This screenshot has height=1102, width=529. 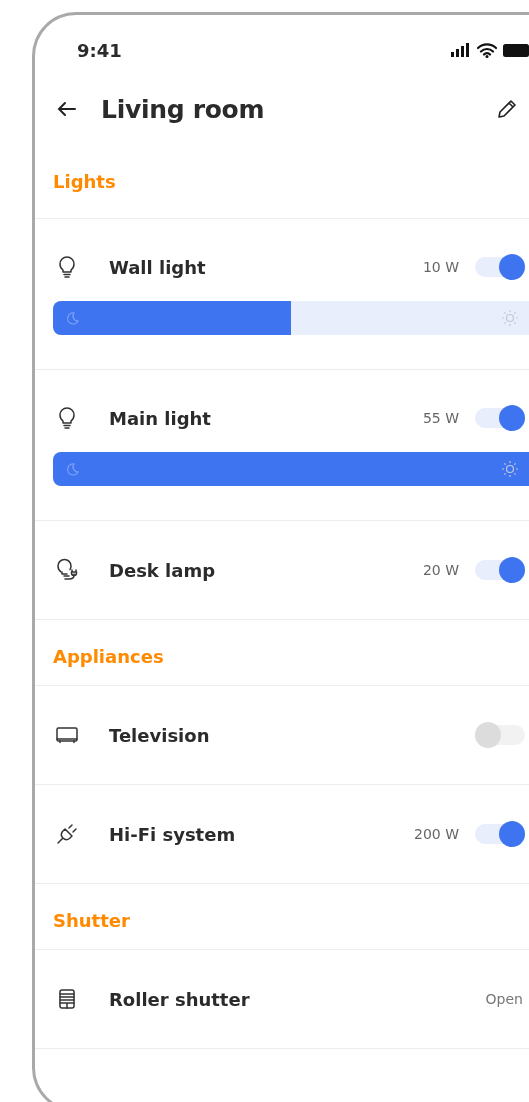 What do you see at coordinates (173, 834) in the screenshot?
I see `device-name: Hi-Fi system` at bounding box center [173, 834].